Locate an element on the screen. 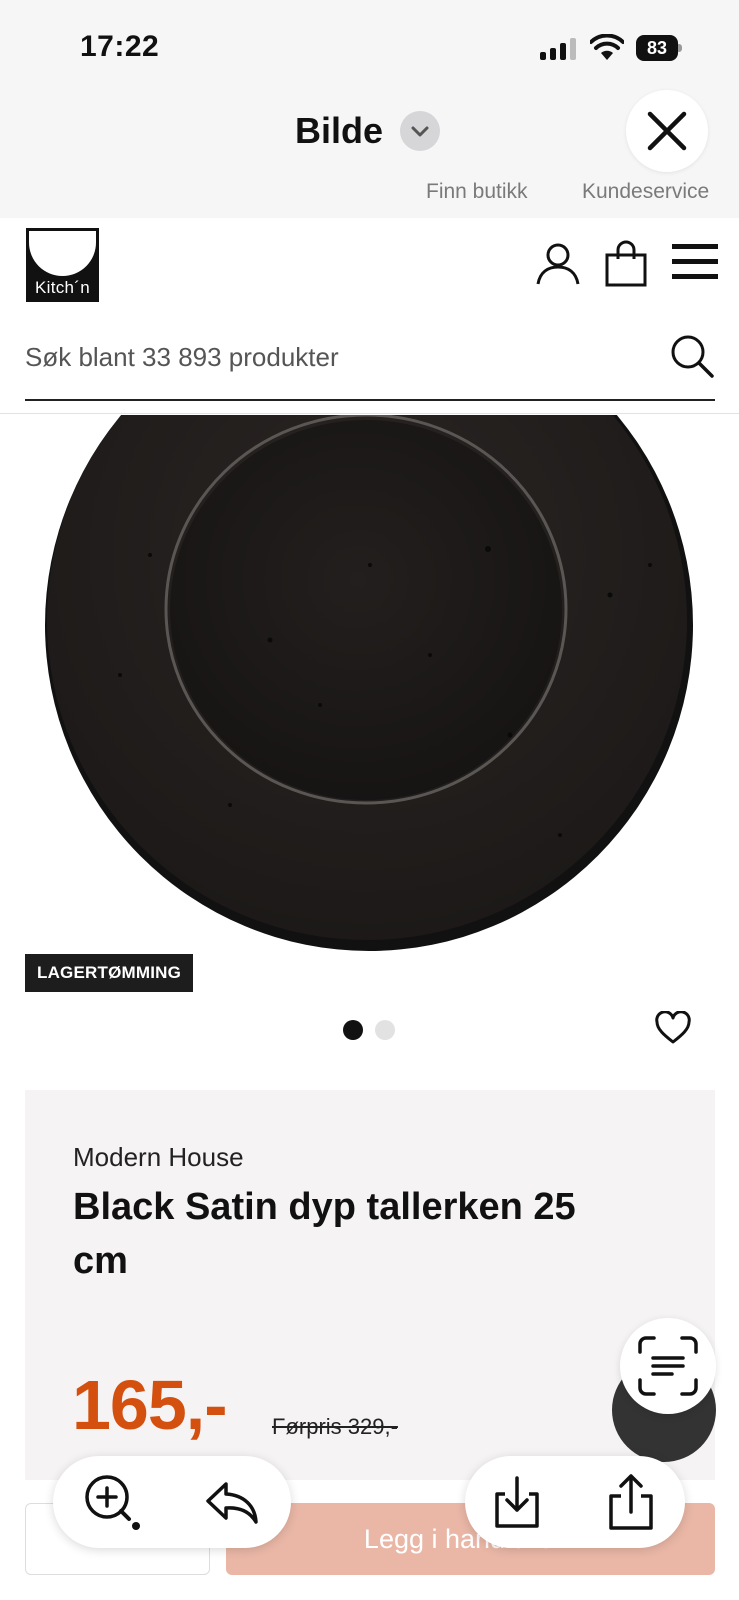 This screenshot has height=1600, width=739. close-icon is located at coordinates (667, 131).